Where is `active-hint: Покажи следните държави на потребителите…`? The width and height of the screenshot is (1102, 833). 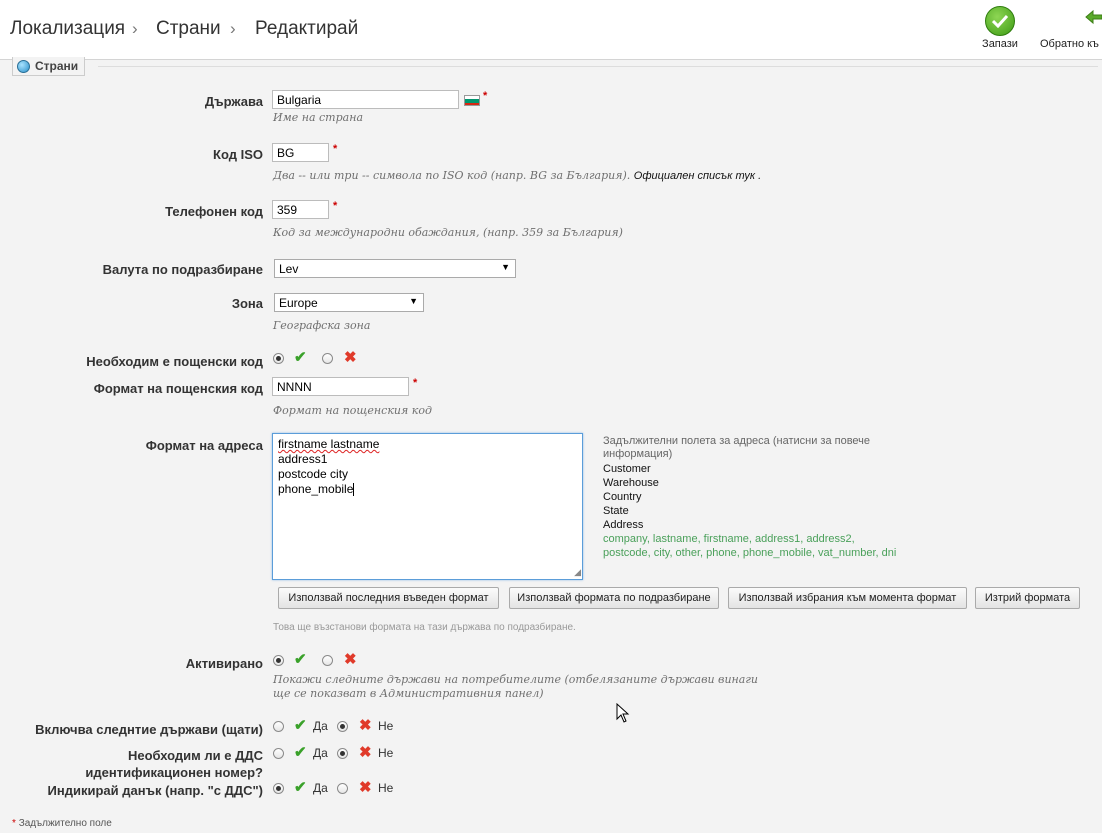 active-hint: Покажи следните държави на потребителите… is located at coordinates (515, 679).